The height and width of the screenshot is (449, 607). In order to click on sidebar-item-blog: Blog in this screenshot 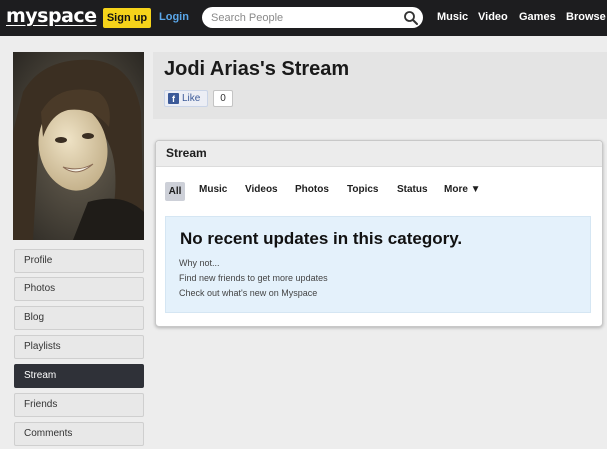, I will do `click(79, 318)`.